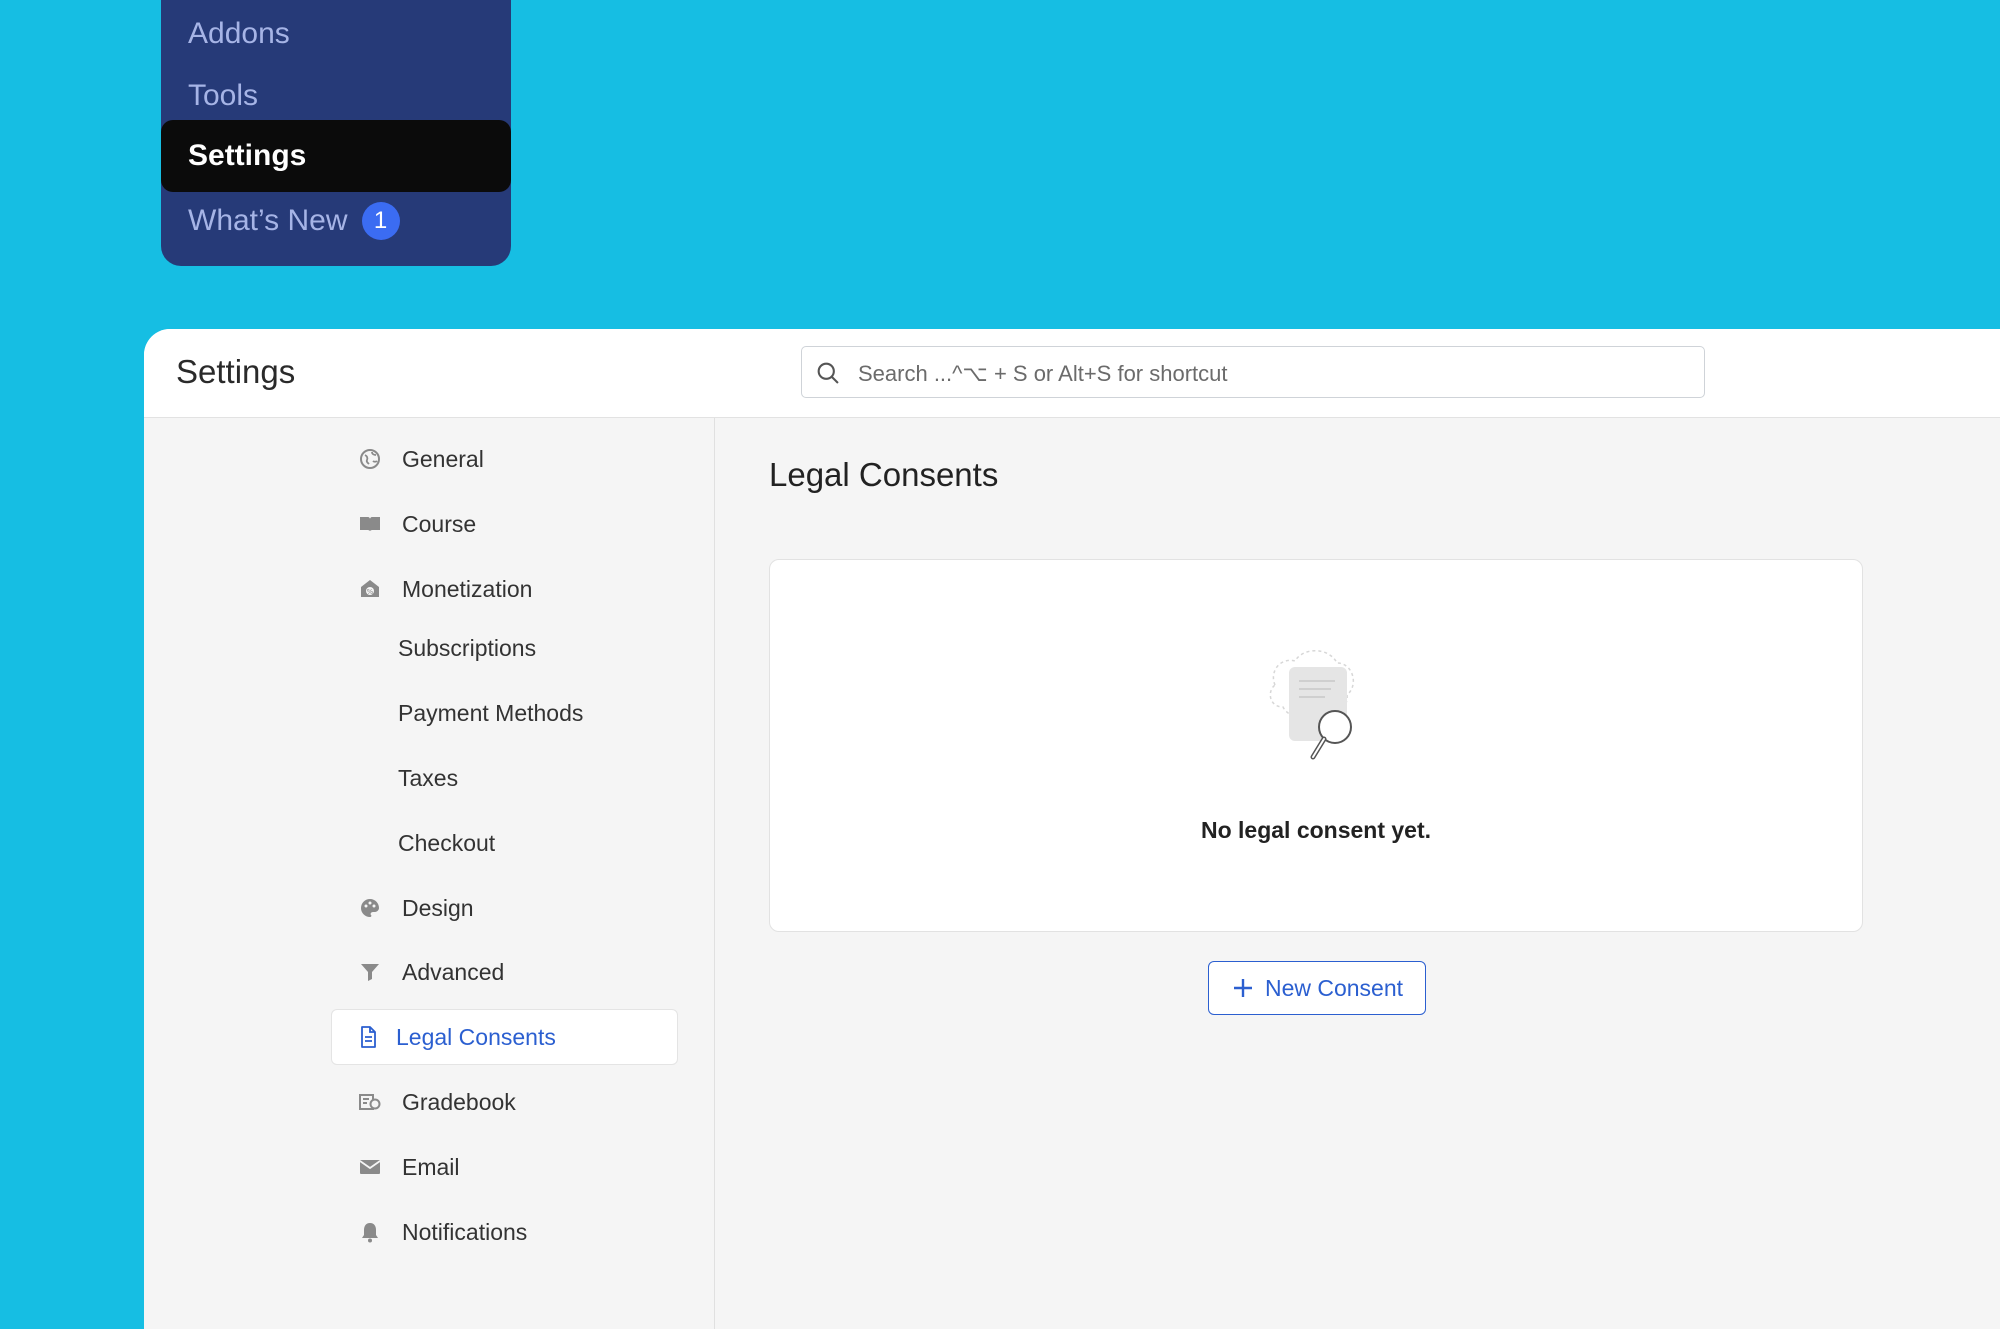 This screenshot has height=1329, width=2000. I want to click on monetization-icon: %, so click(370, 589).